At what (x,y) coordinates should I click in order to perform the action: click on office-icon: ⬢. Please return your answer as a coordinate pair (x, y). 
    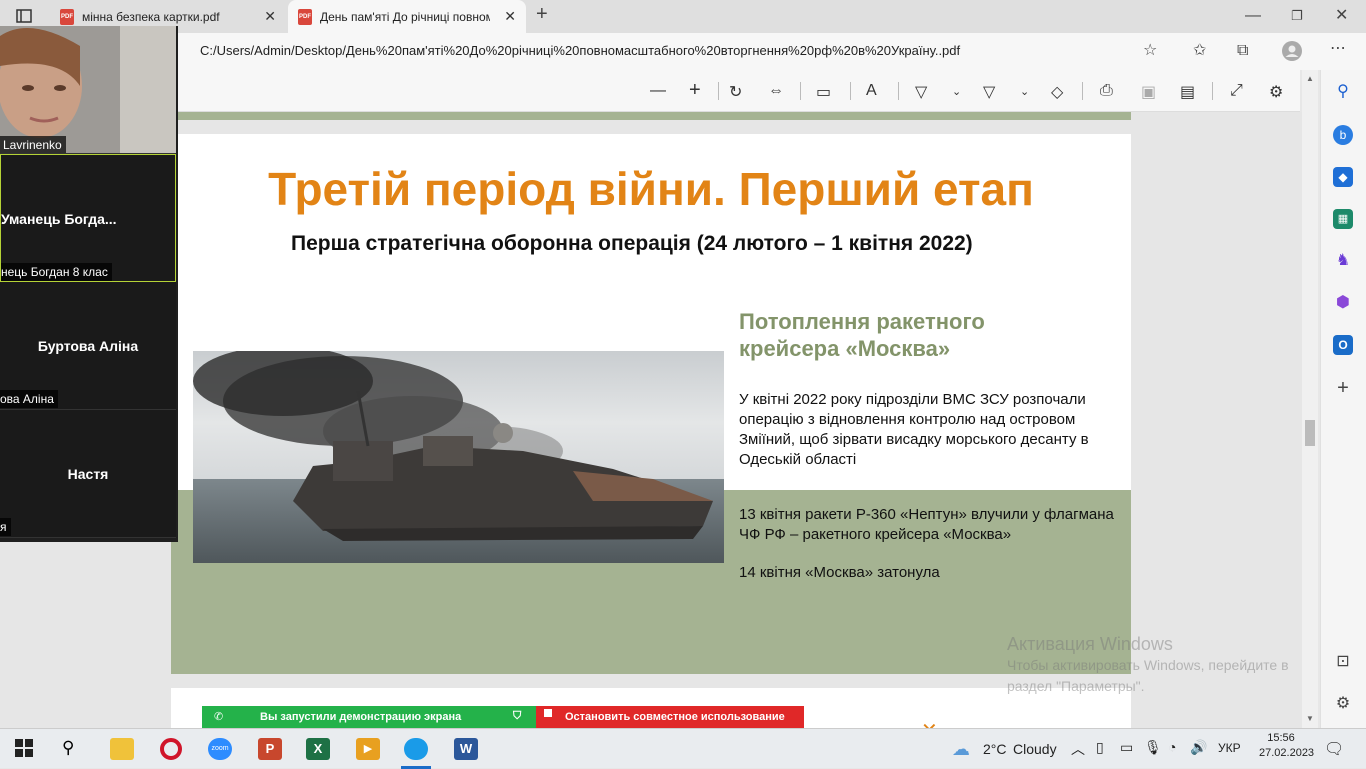
    Looking at the image, I should click on (1343, 303).